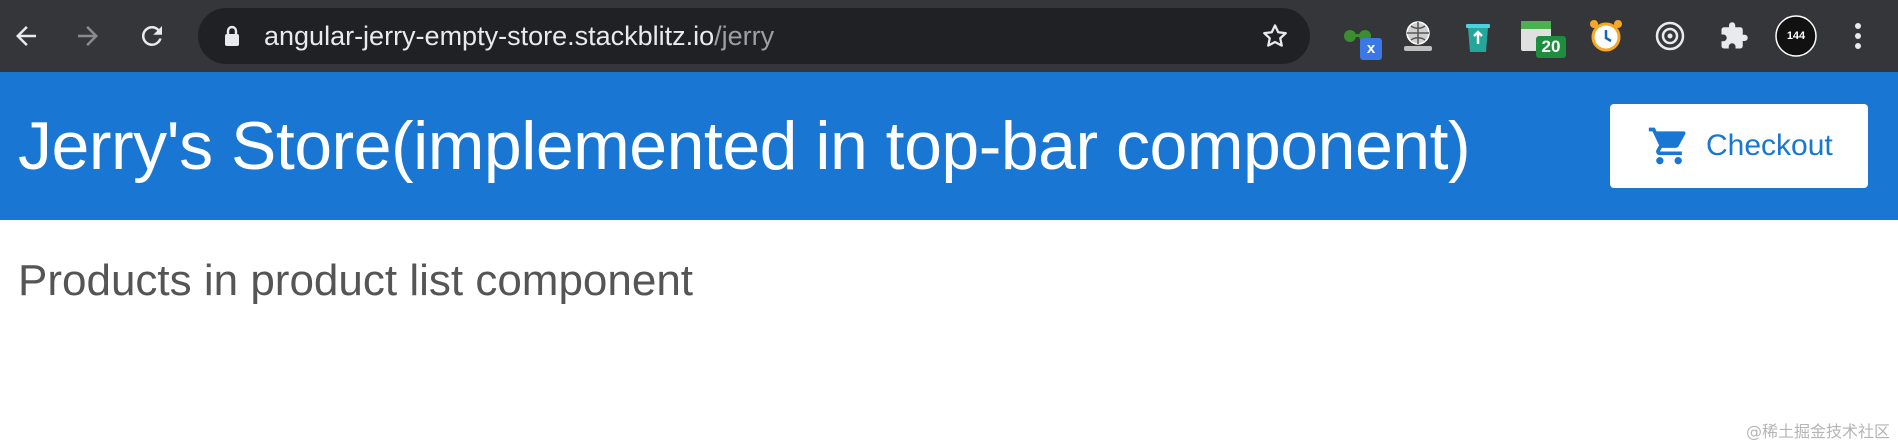 This screenshot has height=446, width=1898. I want to click on extension-recycle, so click(1478, 36).